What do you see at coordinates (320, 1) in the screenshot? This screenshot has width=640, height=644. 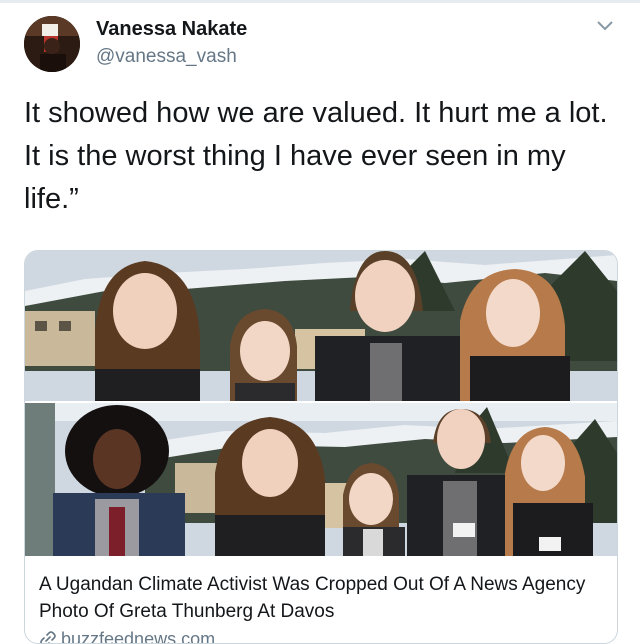 I see `top-divider` at bounding box center [320, 1].